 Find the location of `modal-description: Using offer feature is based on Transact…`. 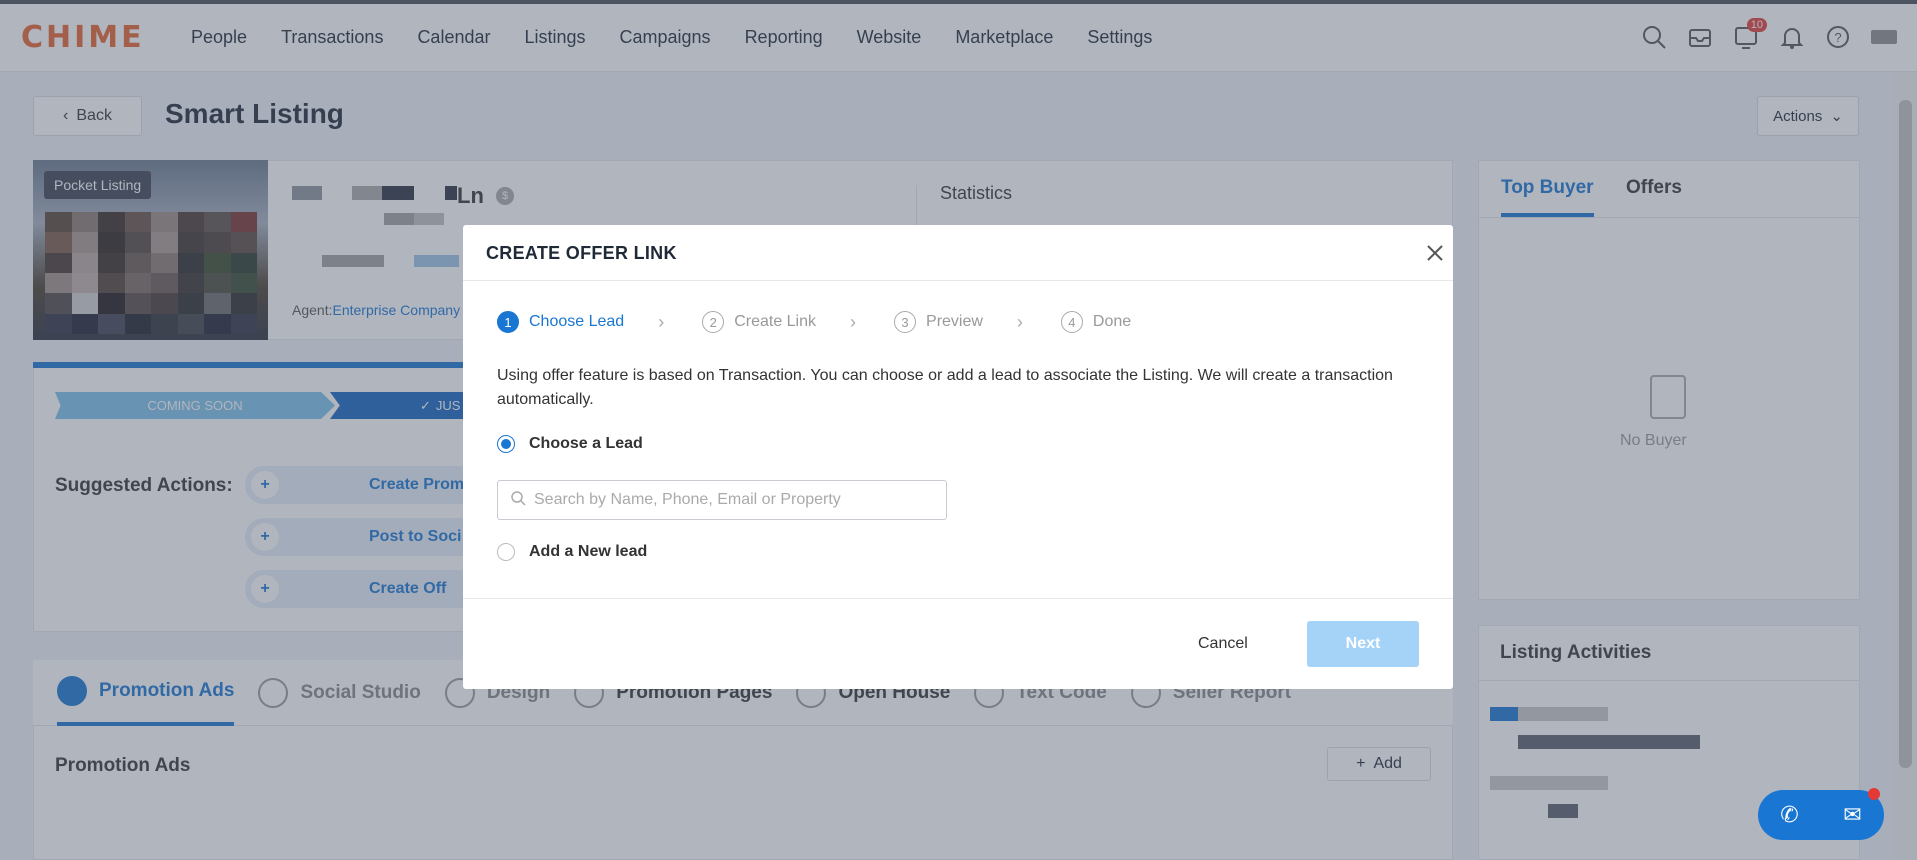

modal-description: Using offer feature is based on Transact… is located at coordinates (945, 387).